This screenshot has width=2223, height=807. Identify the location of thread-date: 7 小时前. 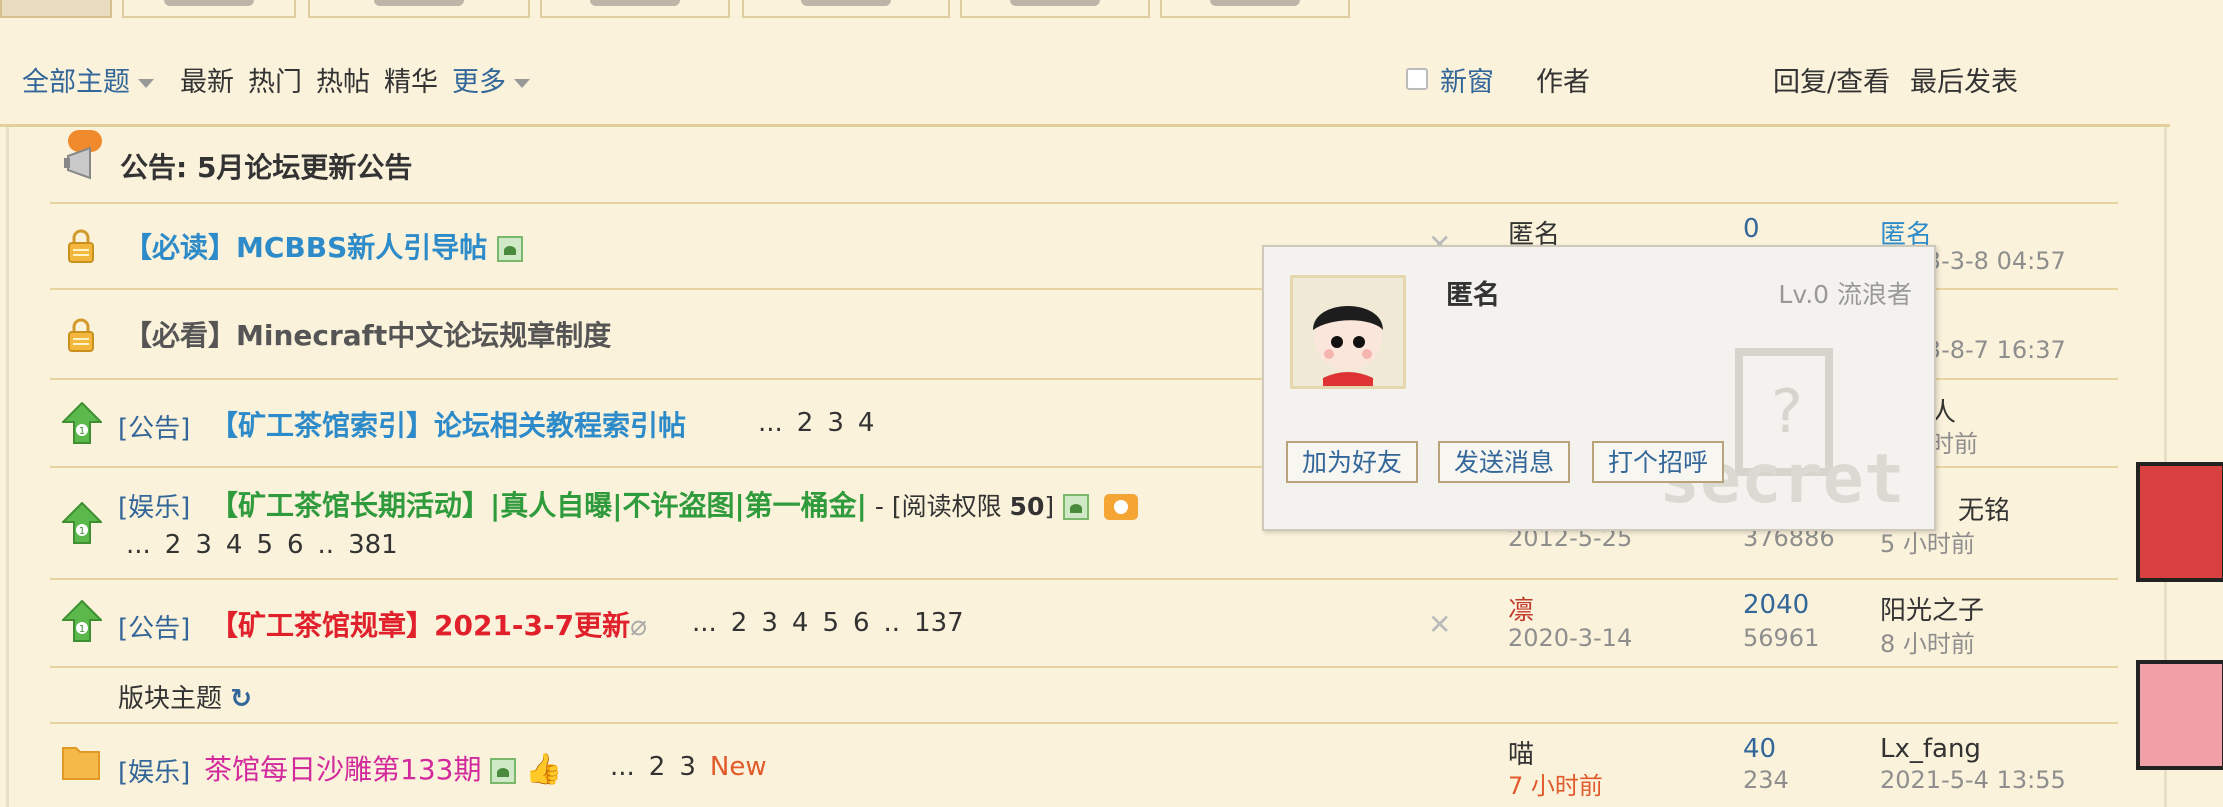
(1555, 786).